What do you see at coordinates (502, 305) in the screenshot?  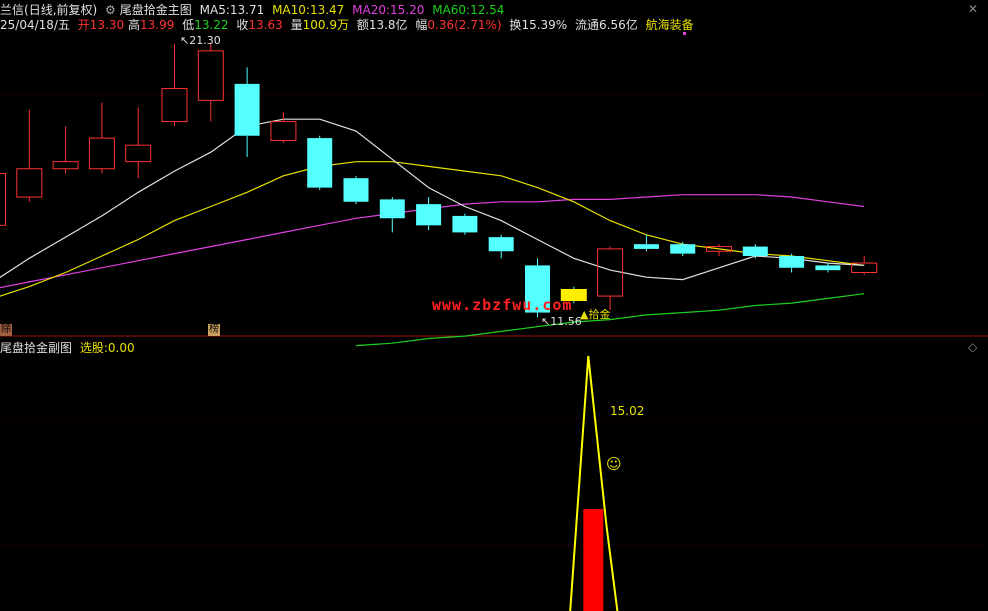 I see `watermark: www.zbzfwu.com` at bounding box center [502, 305].